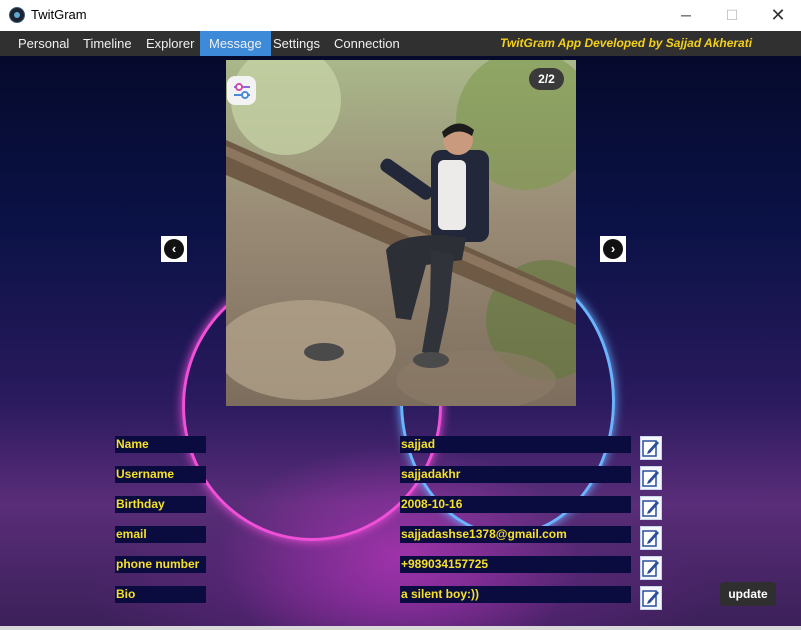 The width and height of the screenshot is (801, 630). Describe the element at coordinates (686, 15) in the screenshot. I see `minimize-button: ─` at that location.